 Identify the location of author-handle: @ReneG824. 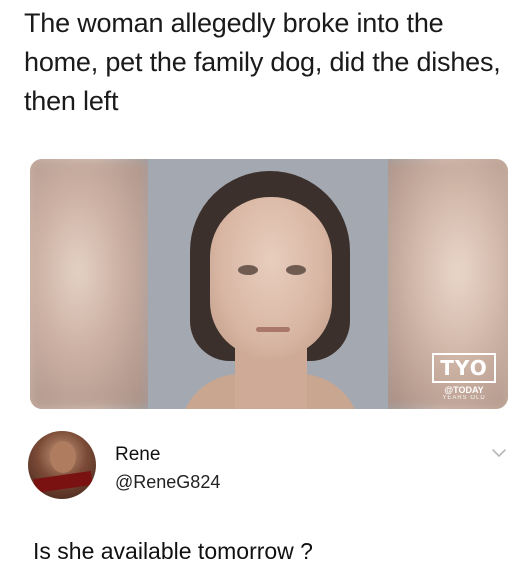
(167, 482).